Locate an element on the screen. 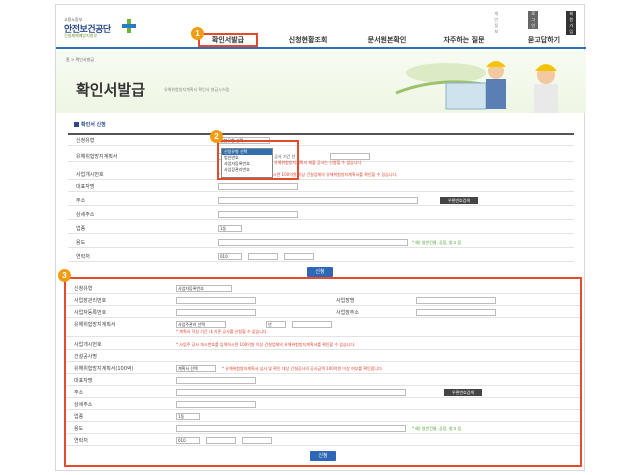 This screenshot has width=617, height=475. util-link-join: 회원가입 is located at coordinates (571, 23).